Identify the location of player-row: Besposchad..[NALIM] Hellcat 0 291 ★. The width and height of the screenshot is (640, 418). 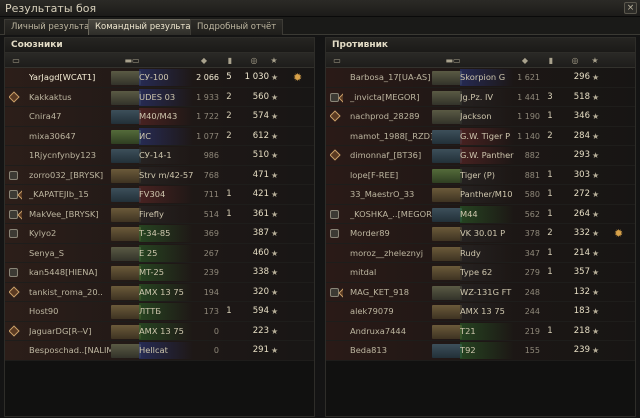
(159, 351).